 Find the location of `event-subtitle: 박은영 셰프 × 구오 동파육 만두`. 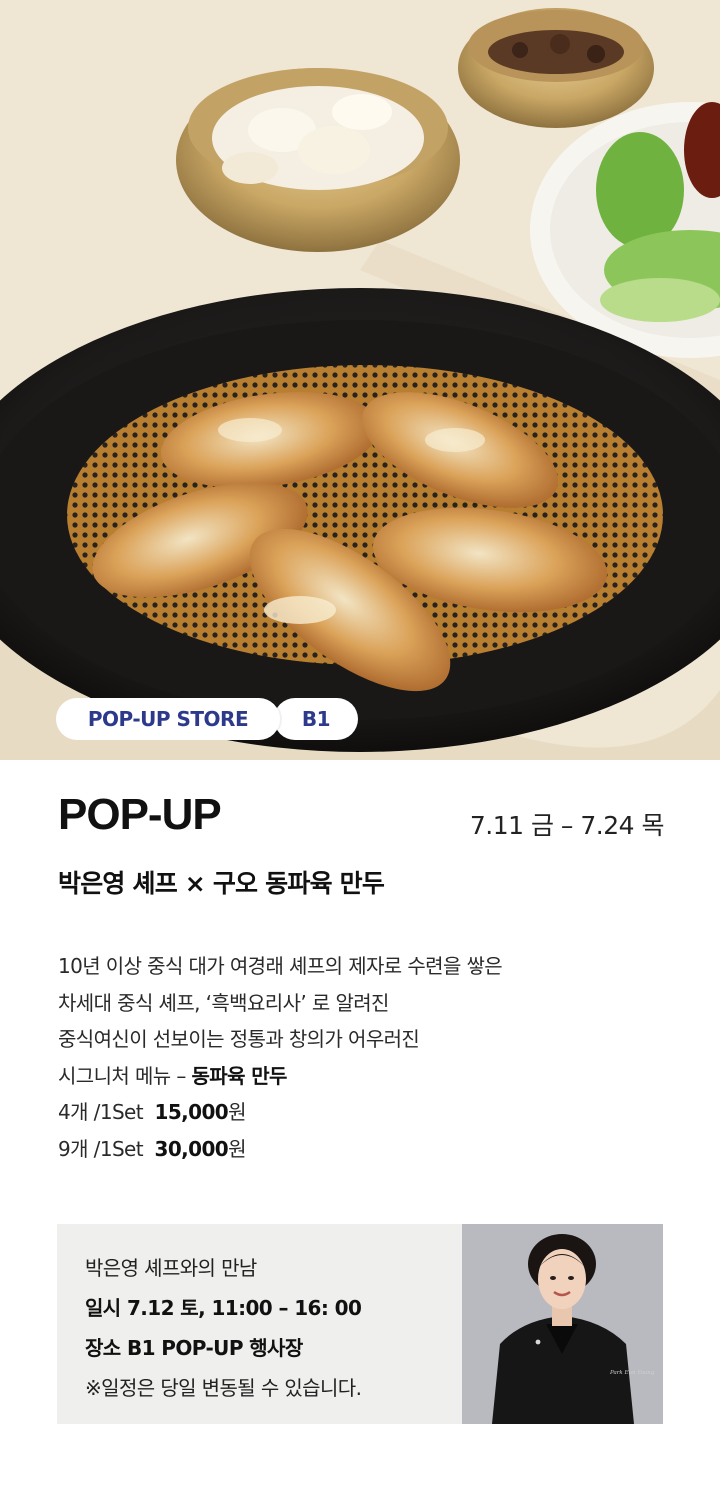

event-subtitle: 박은영 셰프 × 구오 동파육 만두 is located at coordinates (221, 883).